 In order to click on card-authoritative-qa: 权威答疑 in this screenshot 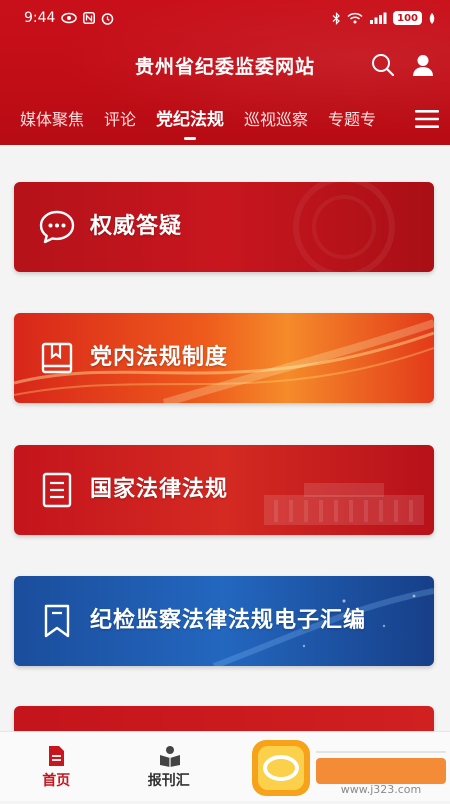, I will do `click(224, 227)`.